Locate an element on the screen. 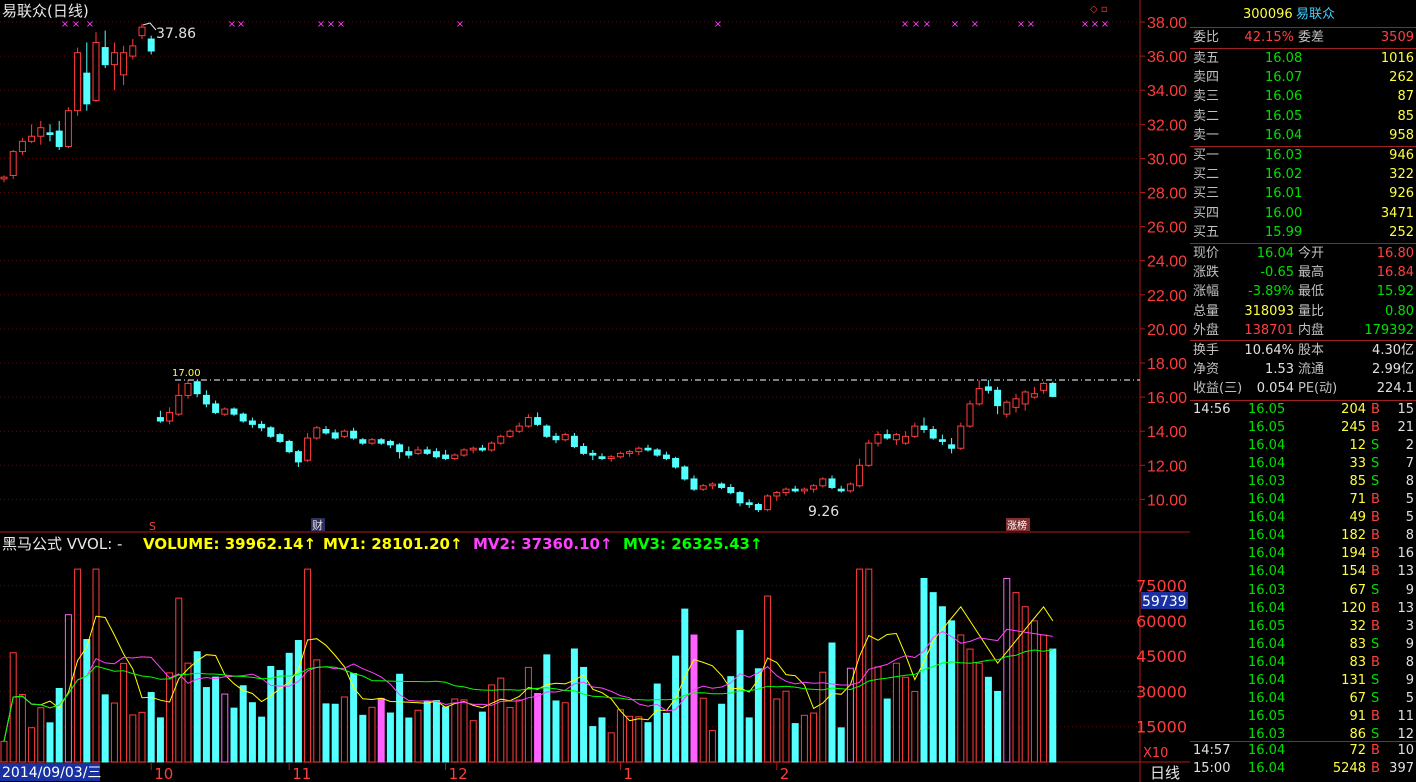 This screenshot has height=782, width=1416. stat-value: -3.89% is located at coordinates (1271, 292).